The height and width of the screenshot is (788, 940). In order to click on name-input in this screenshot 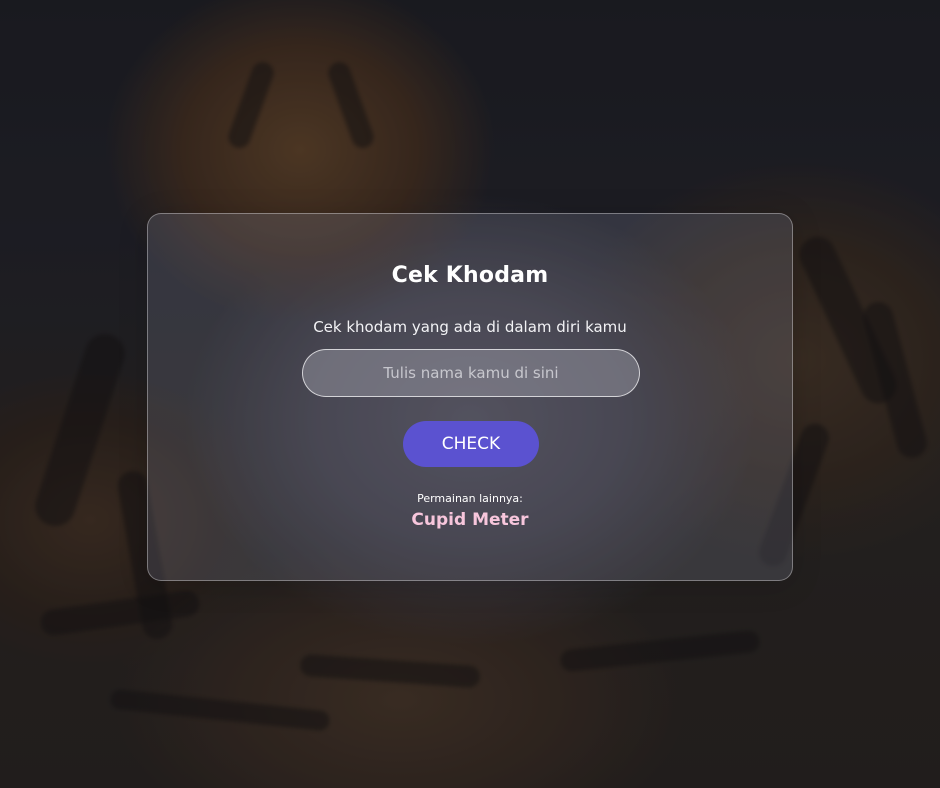, I will do `click(471, 373)`.